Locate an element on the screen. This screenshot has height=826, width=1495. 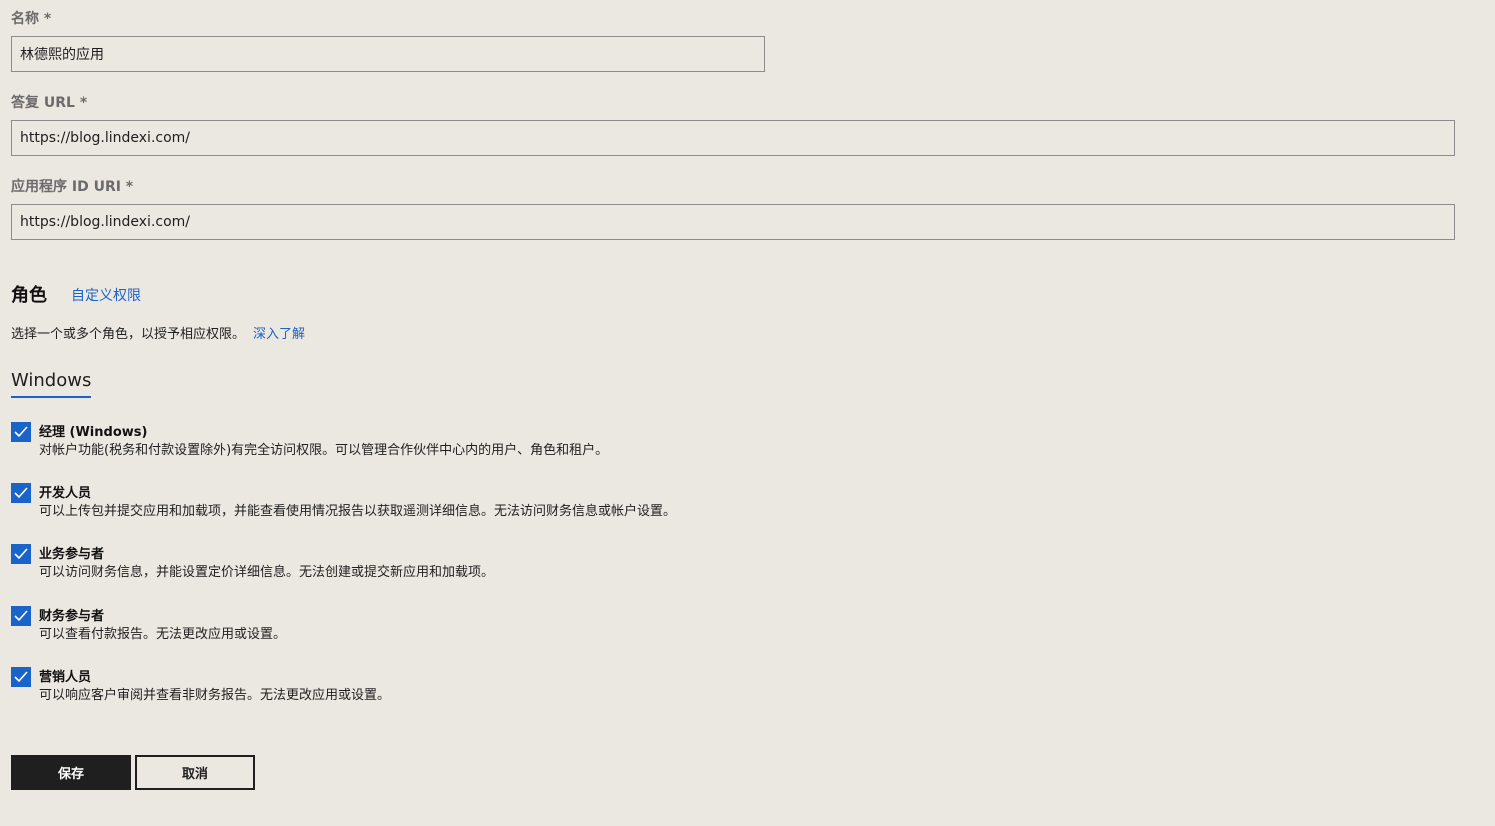
role-name: 营销人员 is located at coordinates (65, 677).